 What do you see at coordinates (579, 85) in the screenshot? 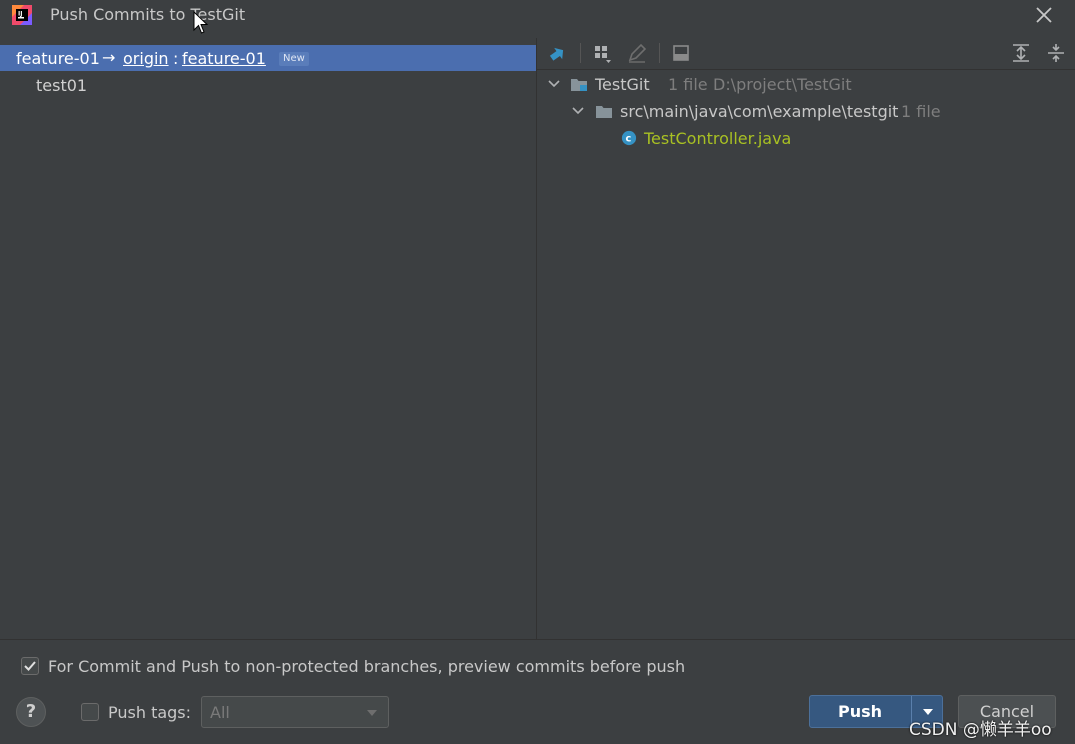
I see `module-folder-icon` at bounding box center [579, 85].